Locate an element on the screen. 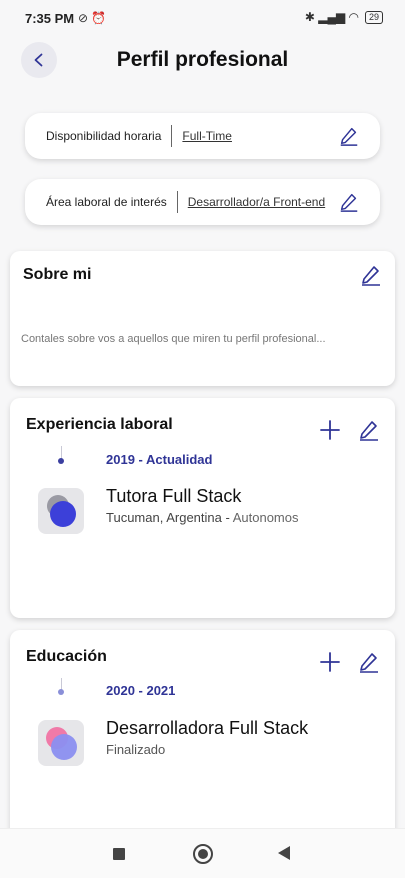  company-logo is located at coordinates (61, 511).